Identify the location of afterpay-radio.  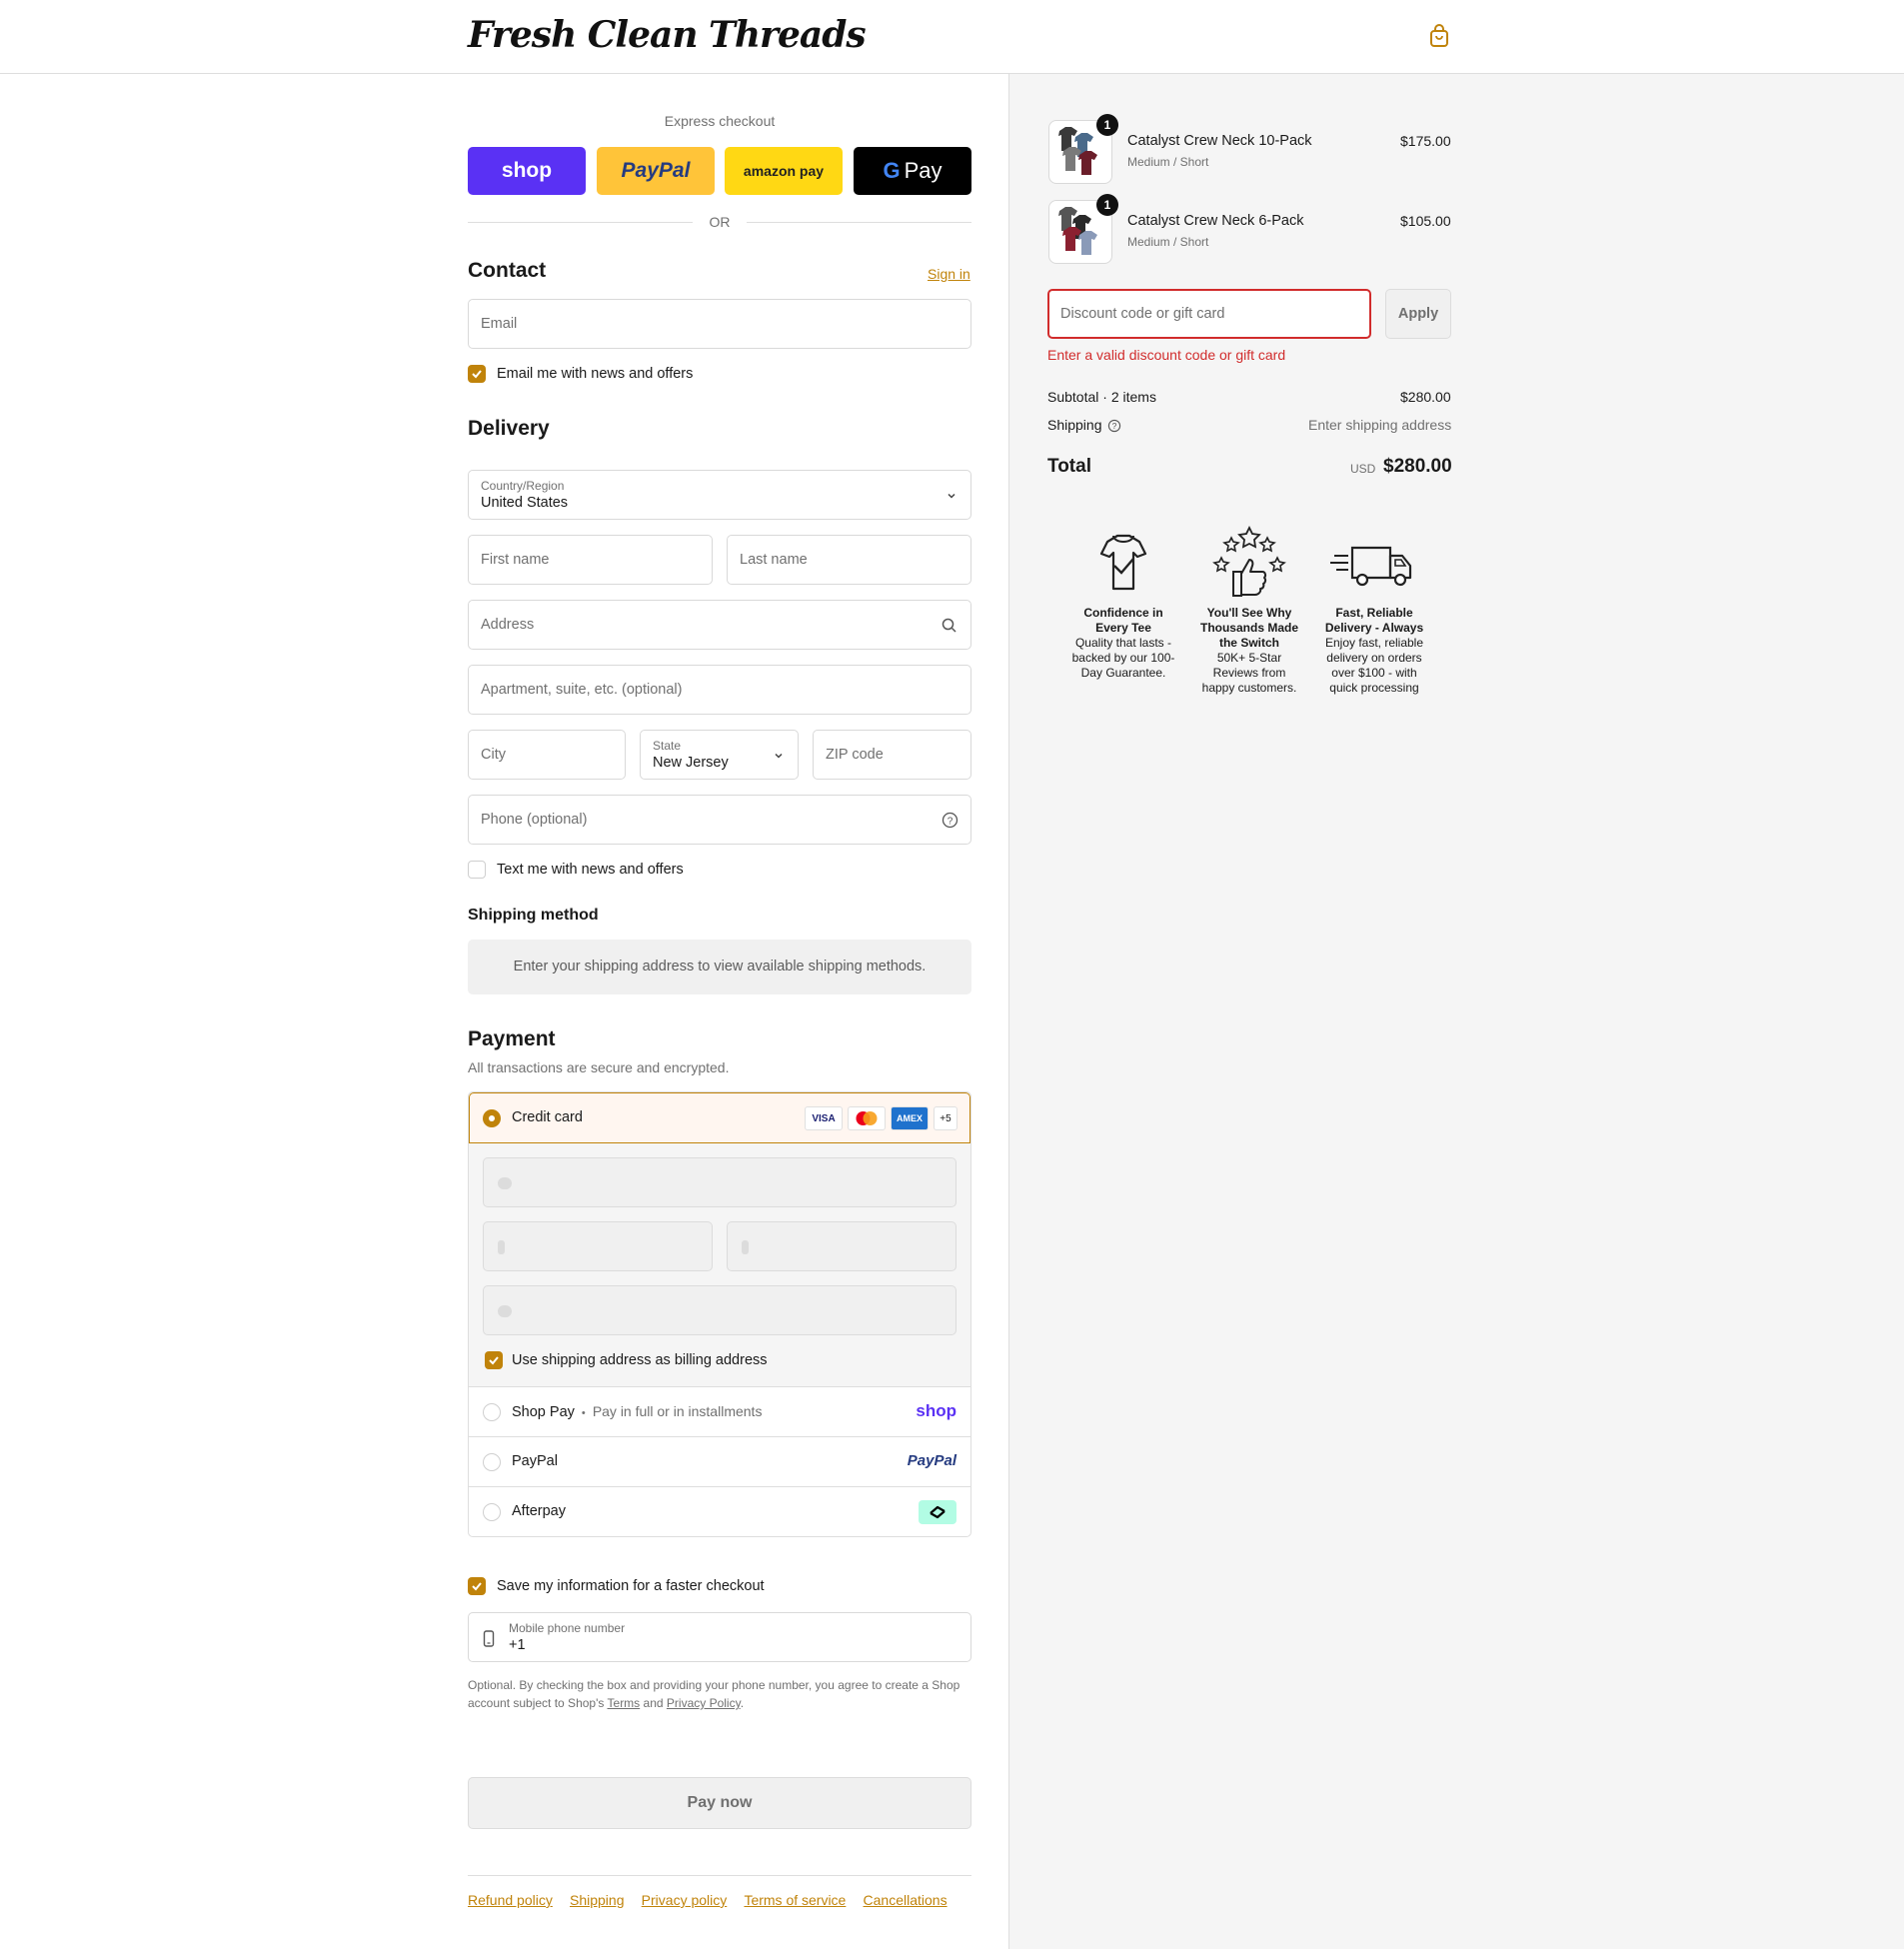
(492, 1512).